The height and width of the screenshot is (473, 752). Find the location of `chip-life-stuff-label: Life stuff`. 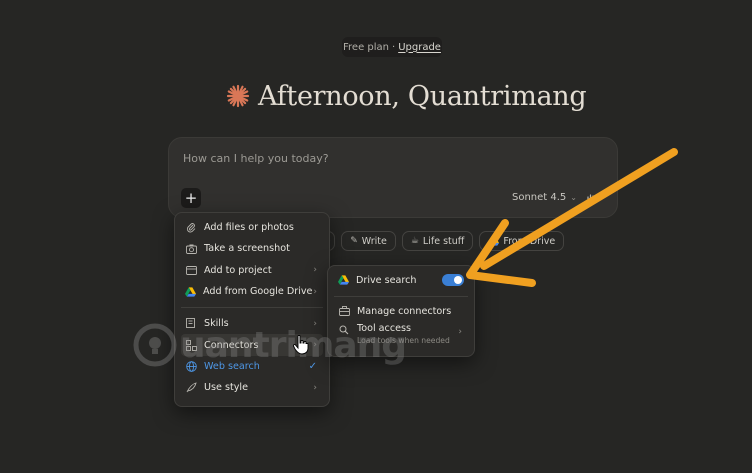

chip-life-stuff-label: Life stuff is located at coordinates (443, 241).